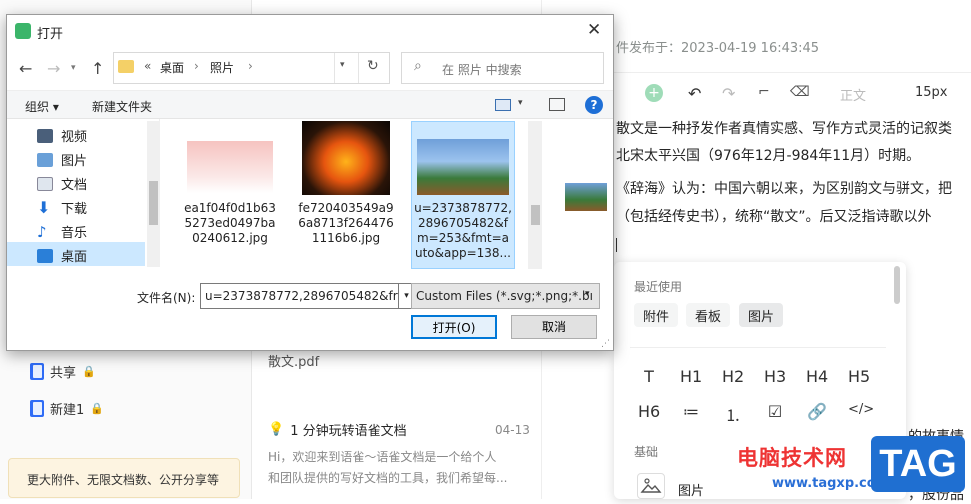  What do you see at coordinates (646, 452) in the screenshot?
I see `basic-title: 基础` at bounding box center [646, 452].